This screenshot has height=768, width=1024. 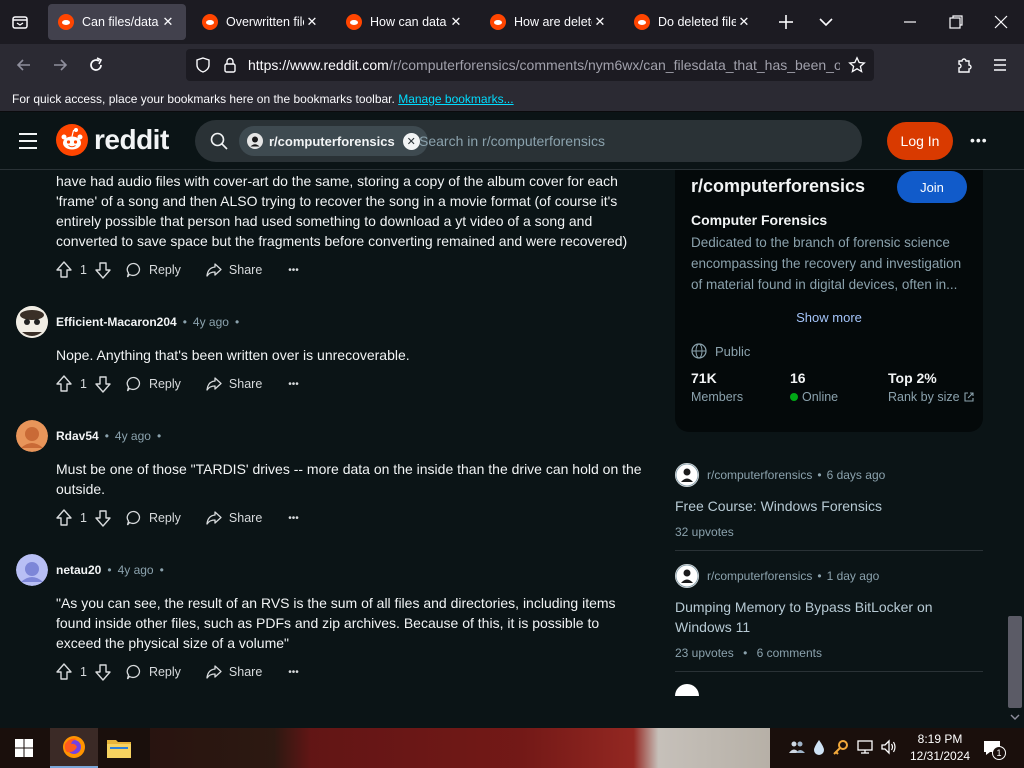 What do you see at coordinates (230, 65) in the screenshot?
I see `lock-icon` at bounding box center [230, 65].